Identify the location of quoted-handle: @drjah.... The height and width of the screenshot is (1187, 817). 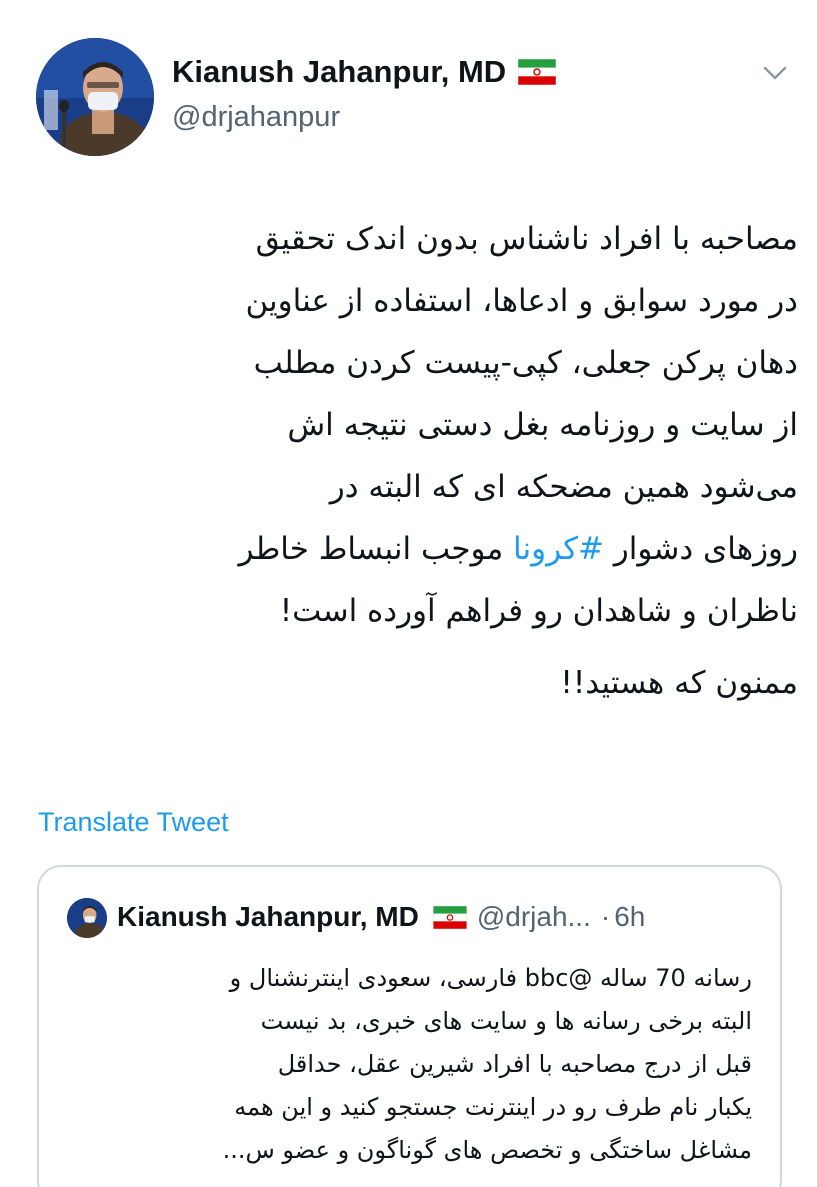
(534, 917).